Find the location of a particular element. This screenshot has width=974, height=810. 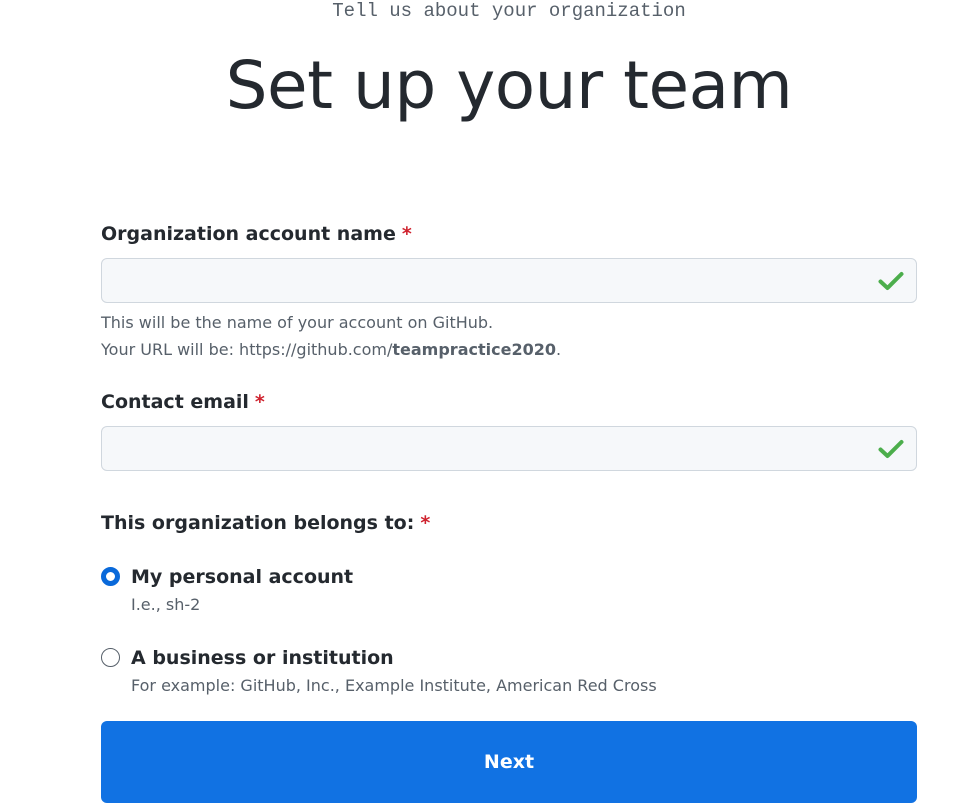

radio-option-business: A business or institution is located at coordinates (301, 658).